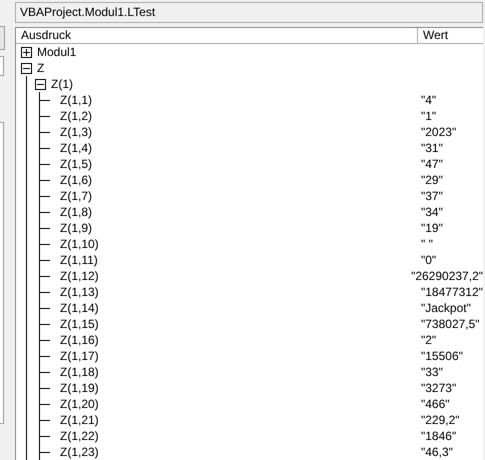 This screenshot has height=460, width=485. What do you see at coordinates (79, 340) in the screenshot?
I see `expression-text: Z(1,16)` at bounding box center [79, 340].